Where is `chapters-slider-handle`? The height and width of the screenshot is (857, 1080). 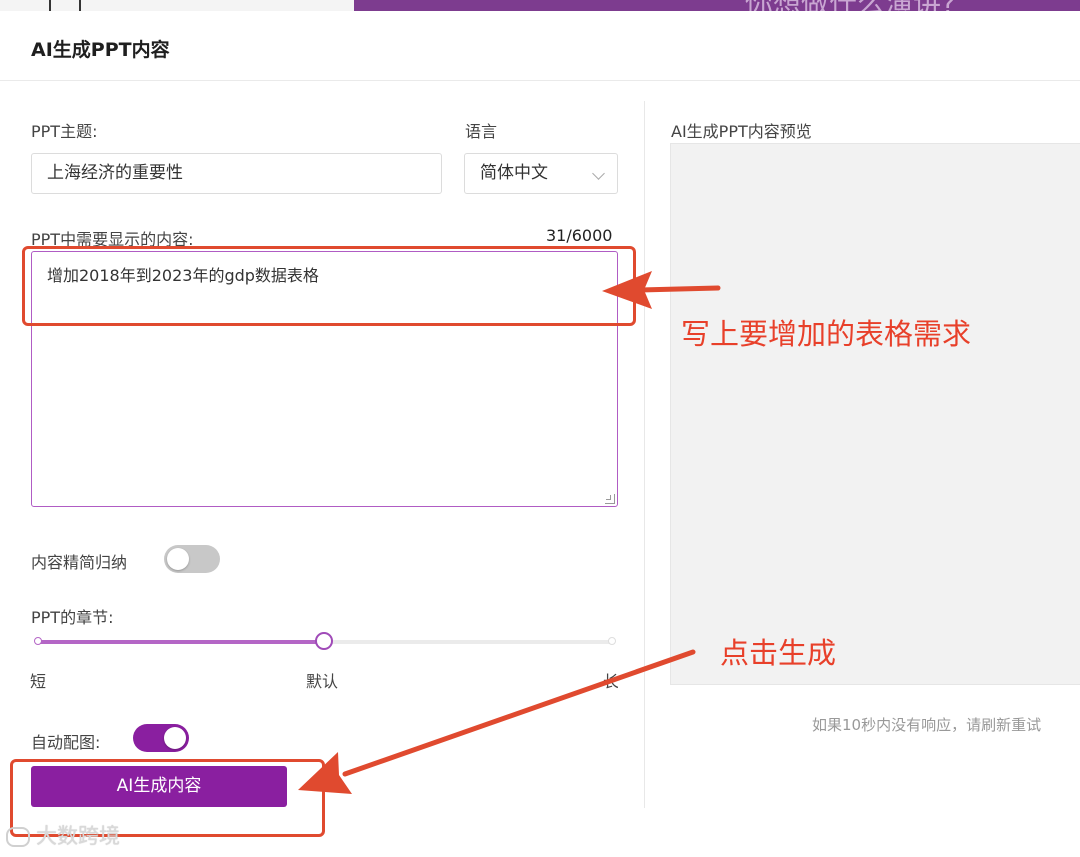
chapters-slider-handle is located at coordinates (324, 641).